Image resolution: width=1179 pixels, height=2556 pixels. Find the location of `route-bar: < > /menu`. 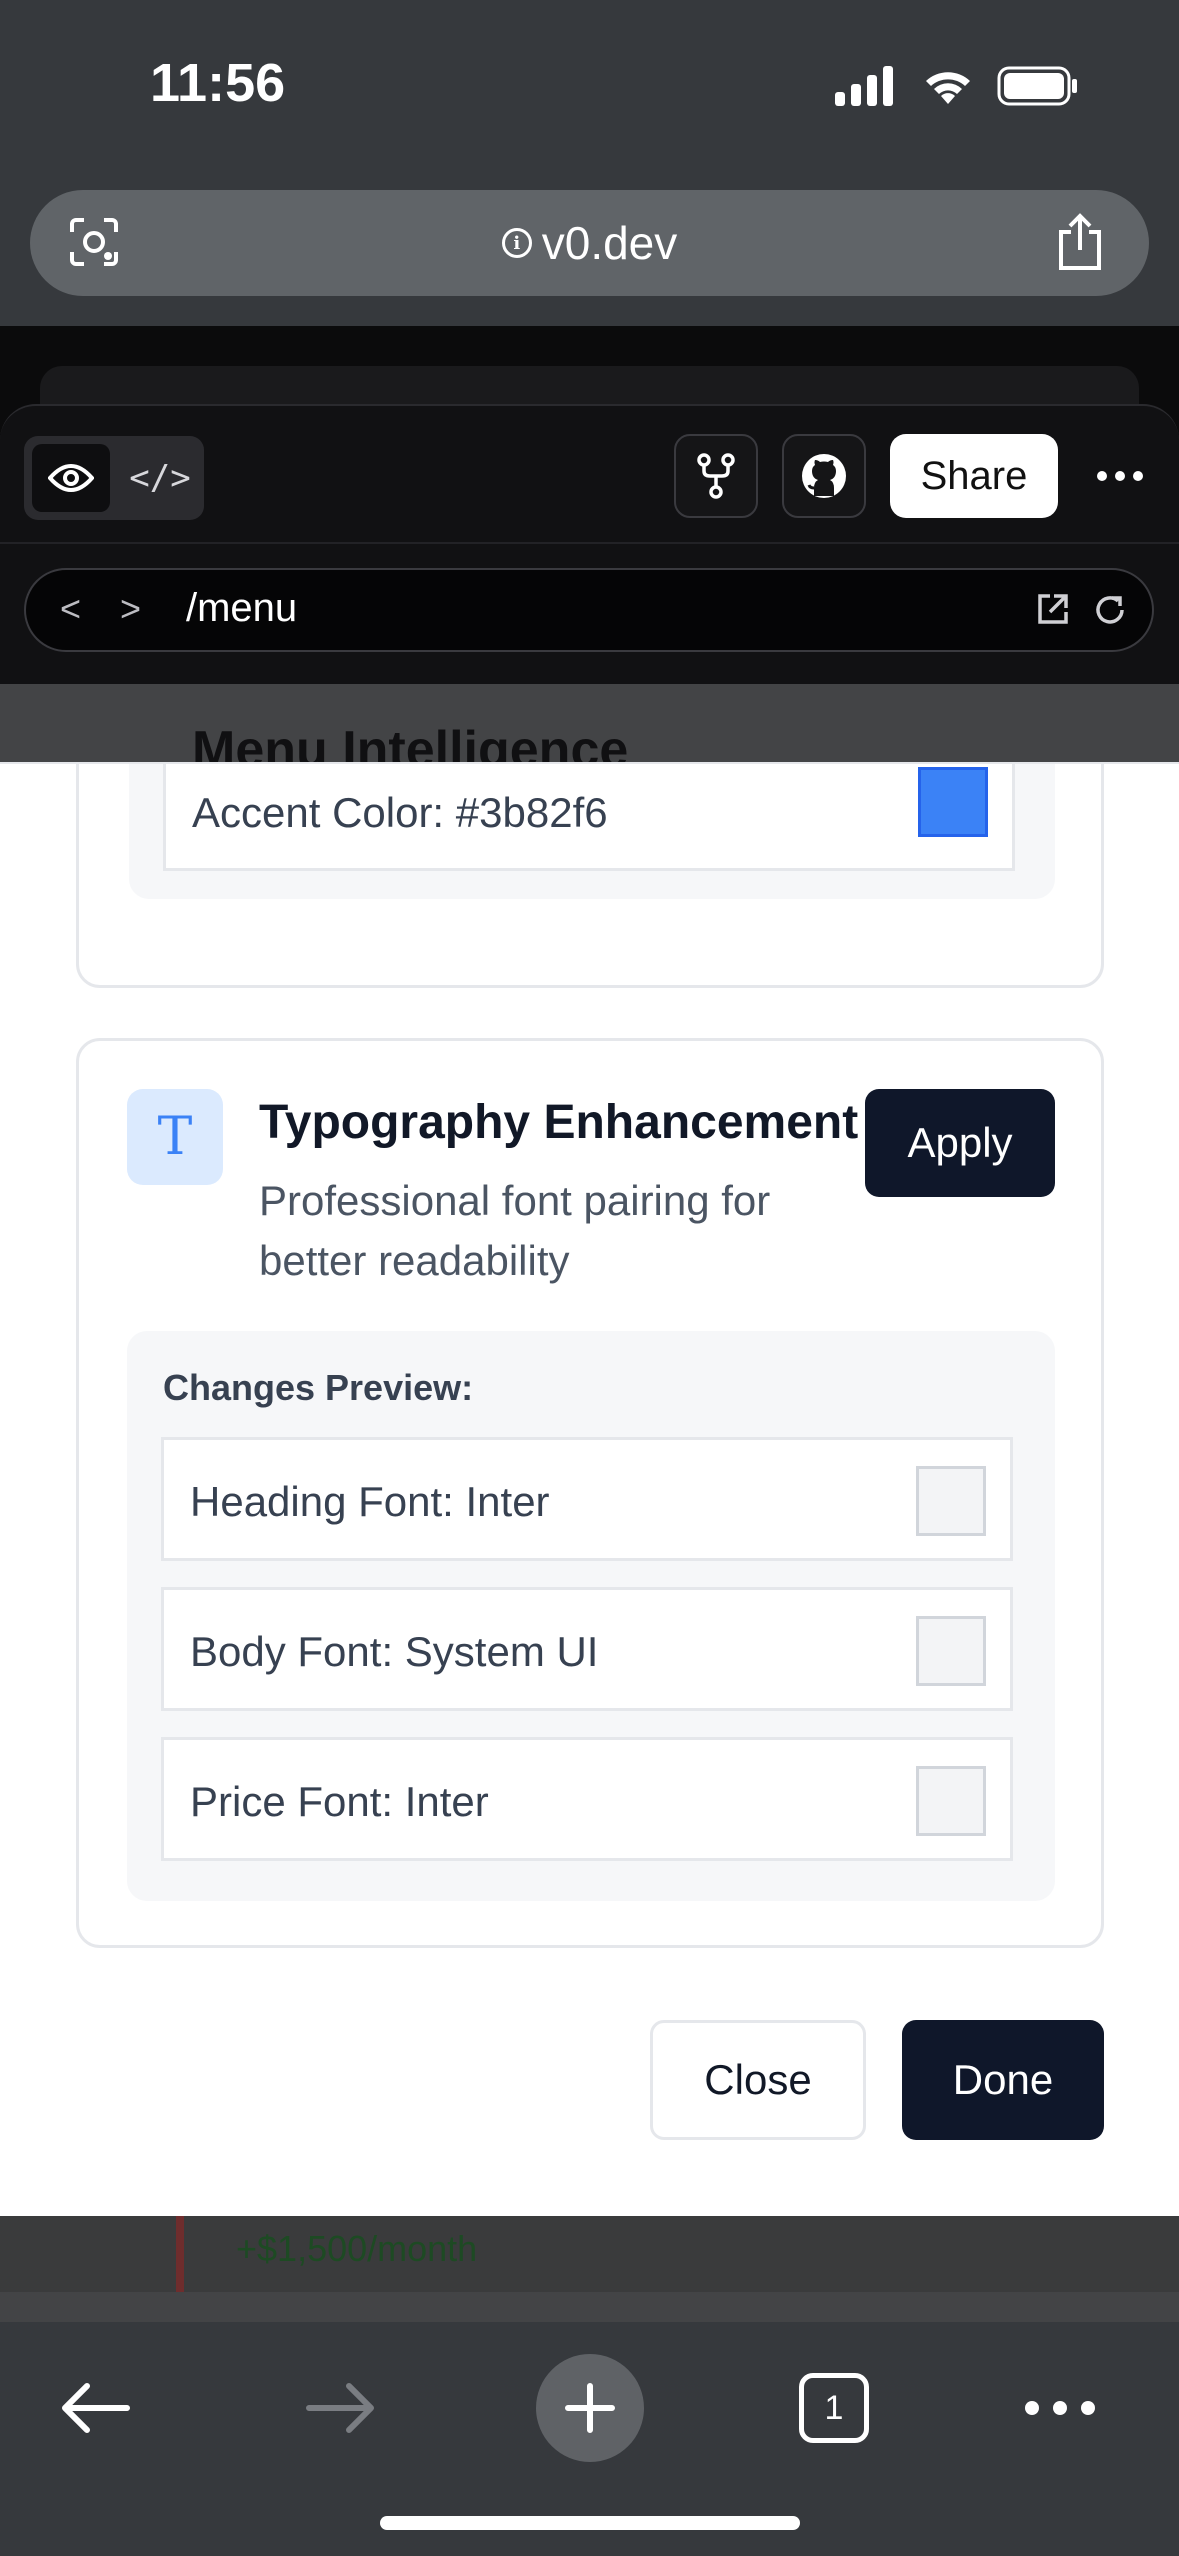

route-bar: < > /menu is located at coordinates (589, 610).